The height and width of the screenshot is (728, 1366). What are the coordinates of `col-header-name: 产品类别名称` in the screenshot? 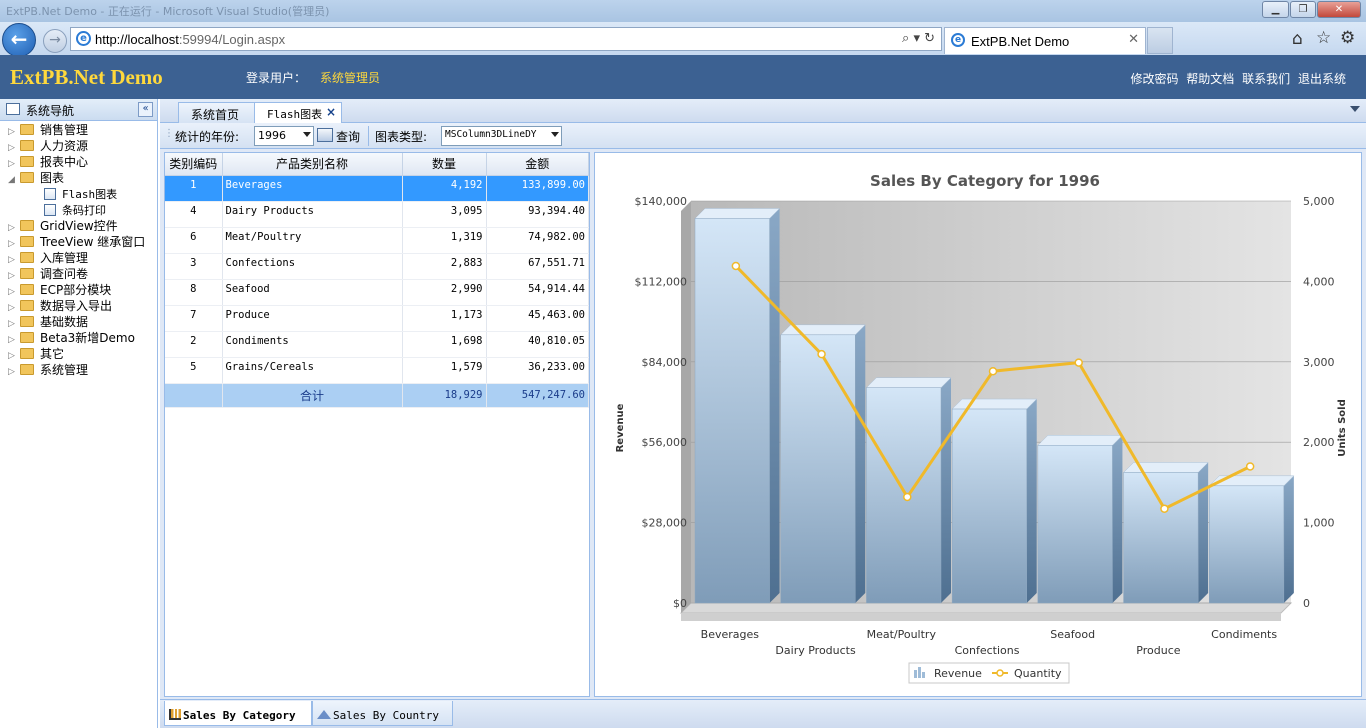 It's located at (312, 164).